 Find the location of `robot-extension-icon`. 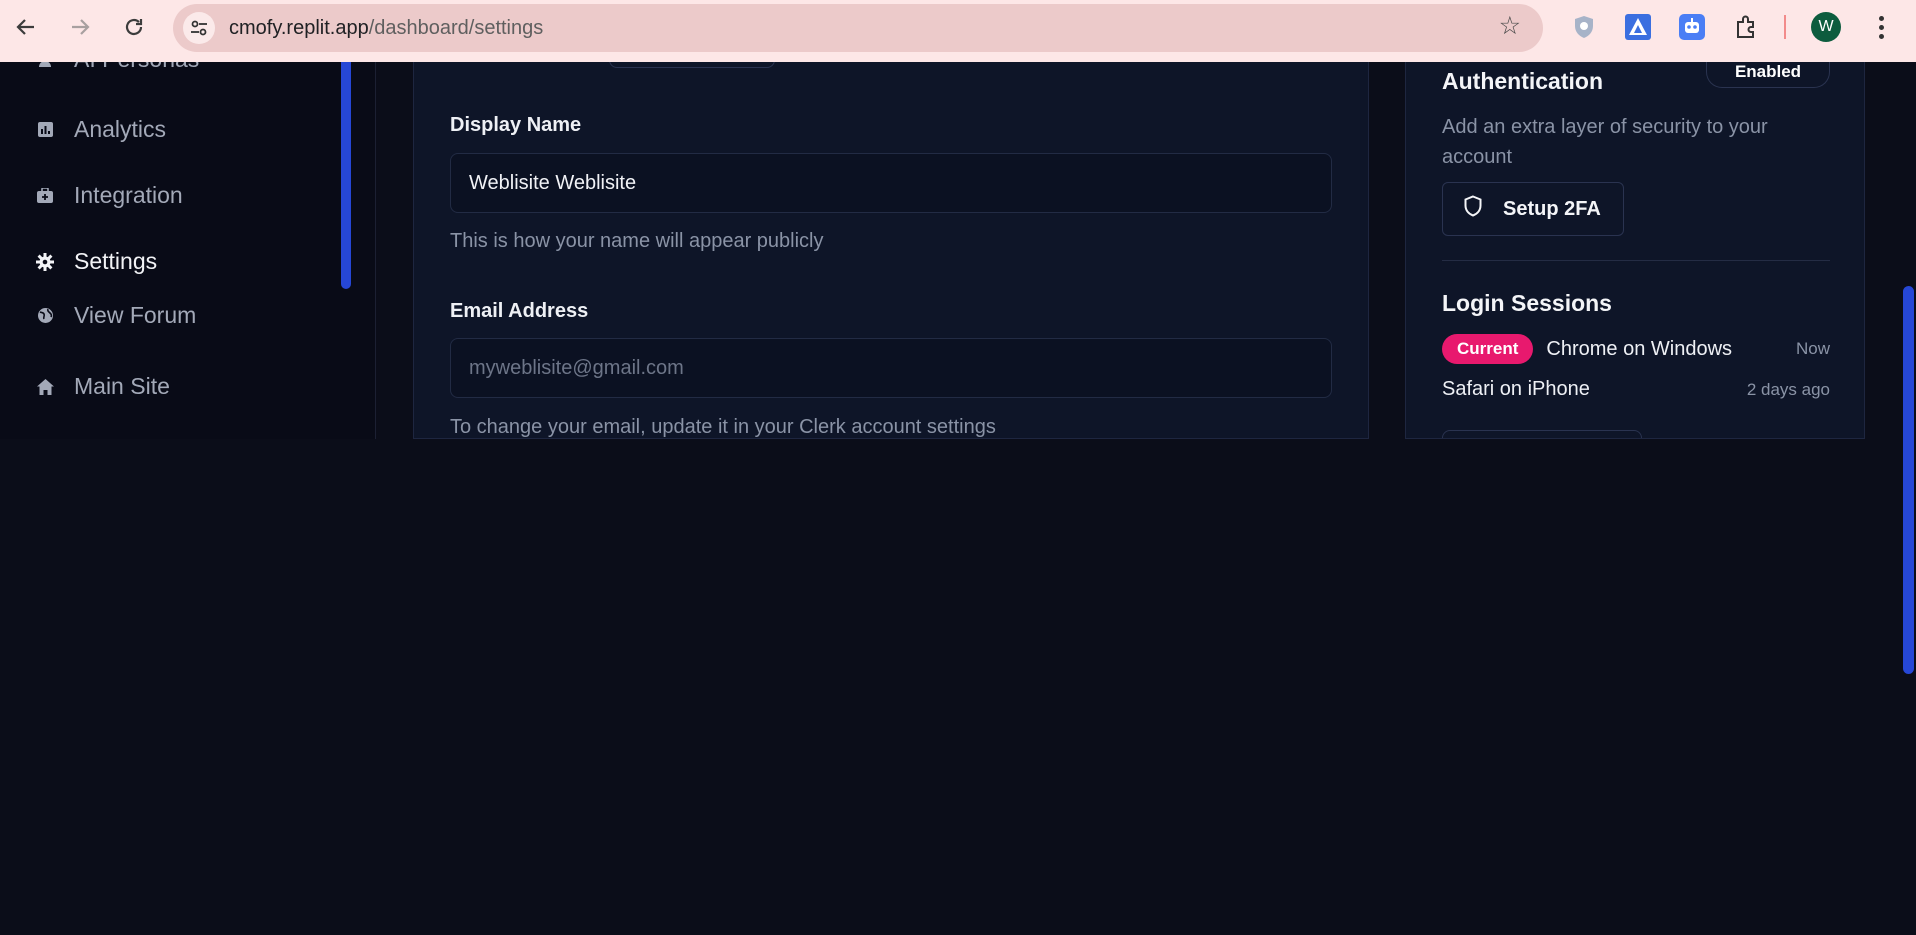

robot-extension-icon is located at coordinates (1692, 27).